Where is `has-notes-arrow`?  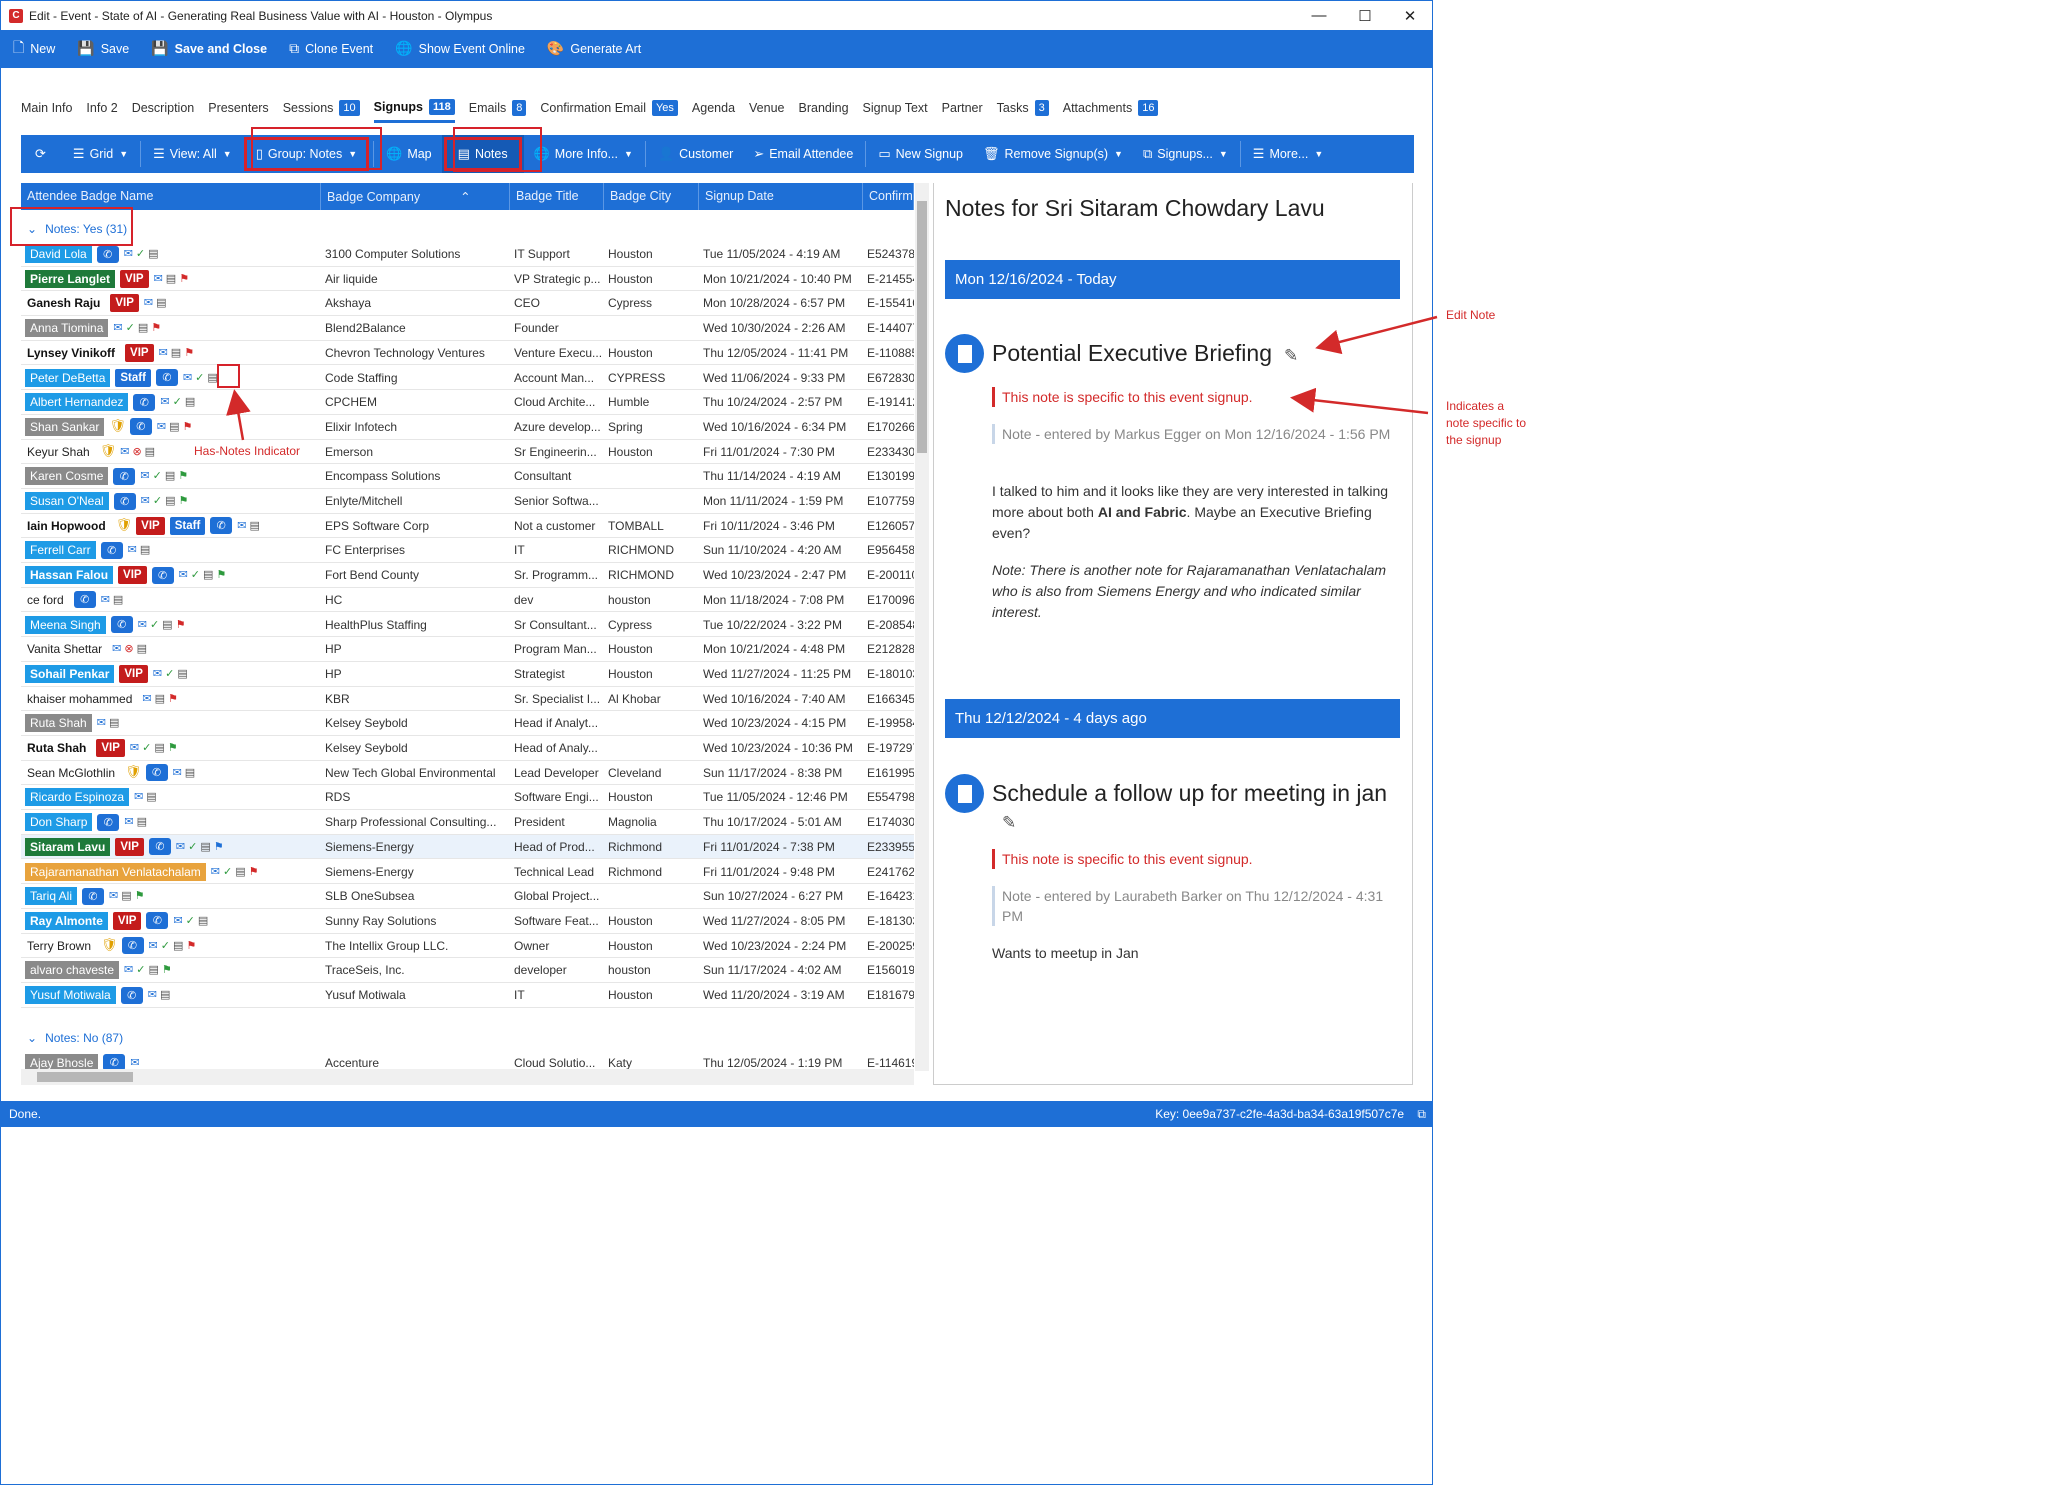
has-notes-arrow is located at coordinates (238, 415).